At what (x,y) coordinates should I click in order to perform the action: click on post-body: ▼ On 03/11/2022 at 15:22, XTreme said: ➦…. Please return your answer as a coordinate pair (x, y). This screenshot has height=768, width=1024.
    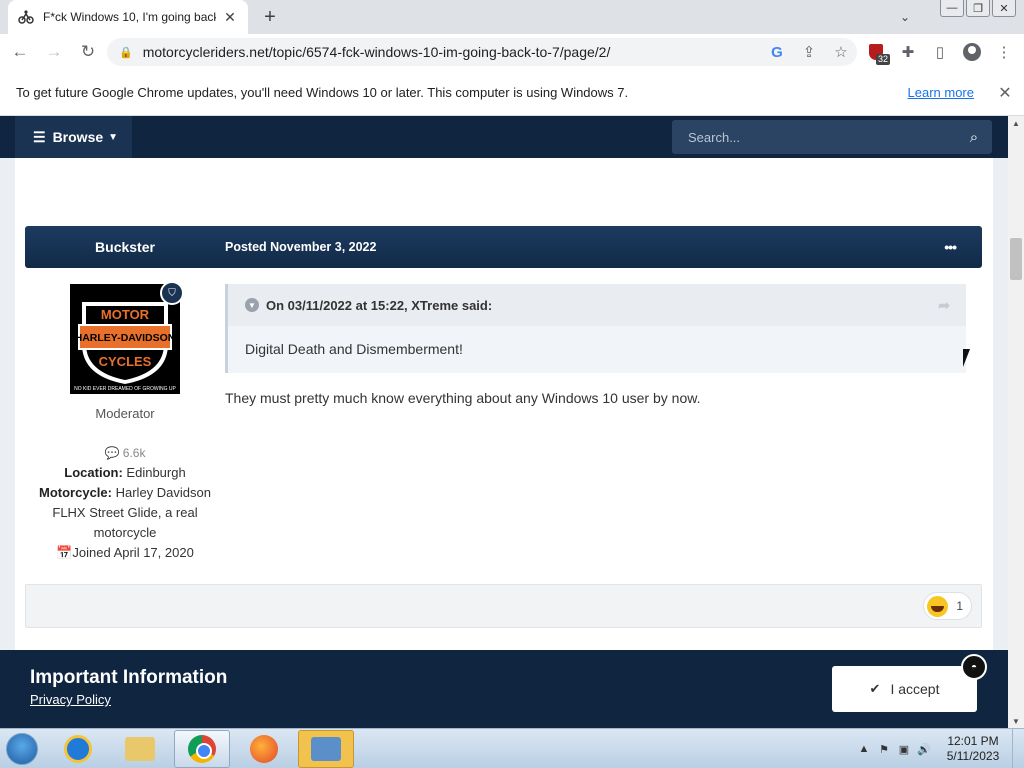
    Looking at the image, I should click on (596, 345).